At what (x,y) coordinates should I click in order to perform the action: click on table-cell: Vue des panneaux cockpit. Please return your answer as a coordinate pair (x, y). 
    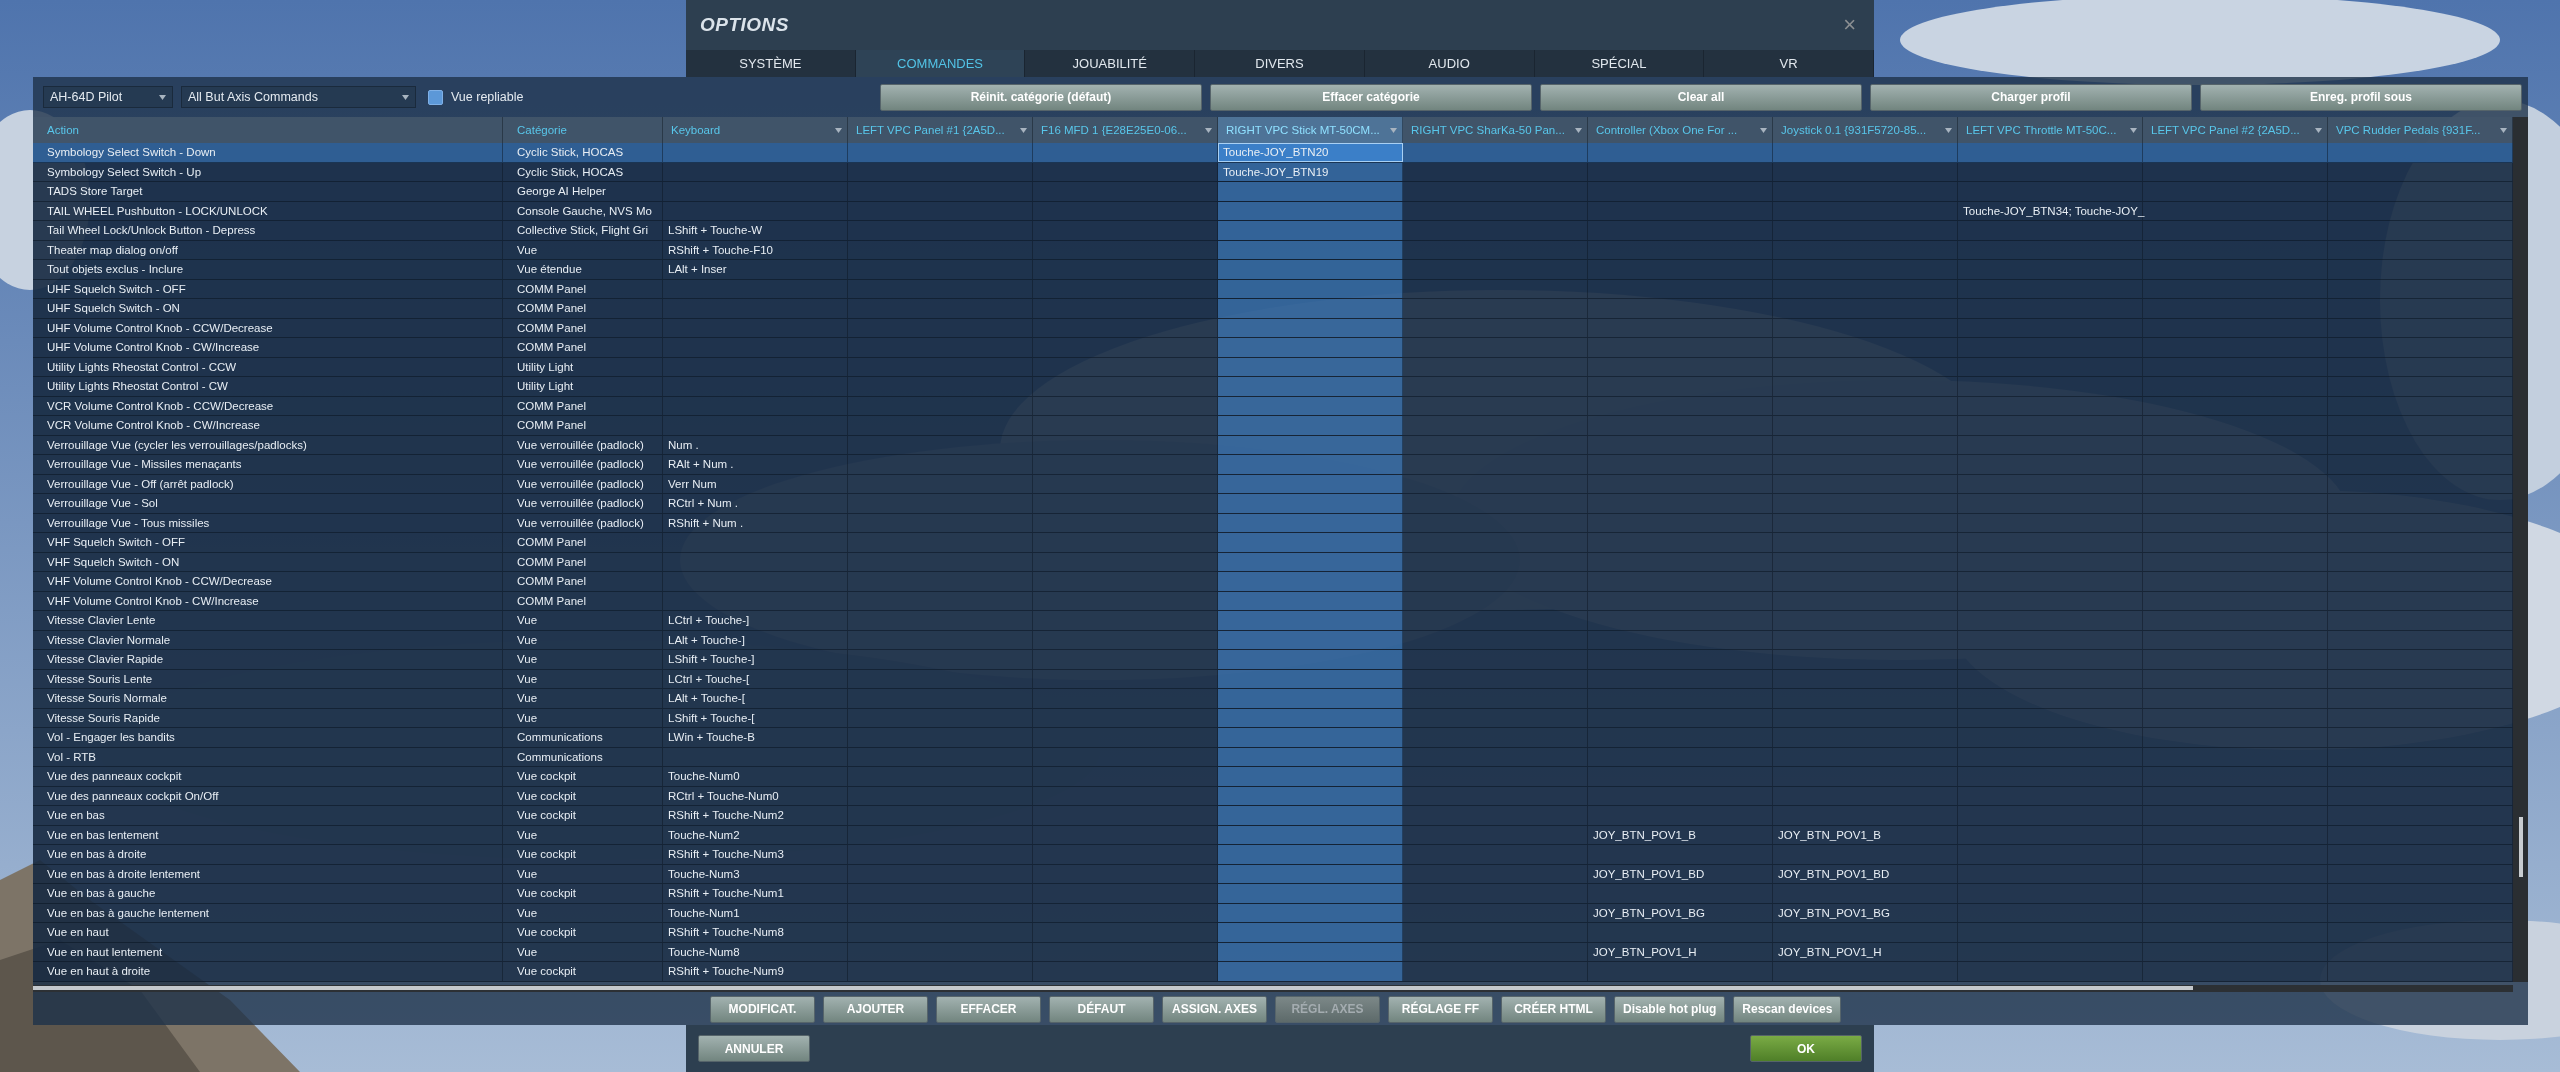
    Looking at the image, I should click on (268, 776).